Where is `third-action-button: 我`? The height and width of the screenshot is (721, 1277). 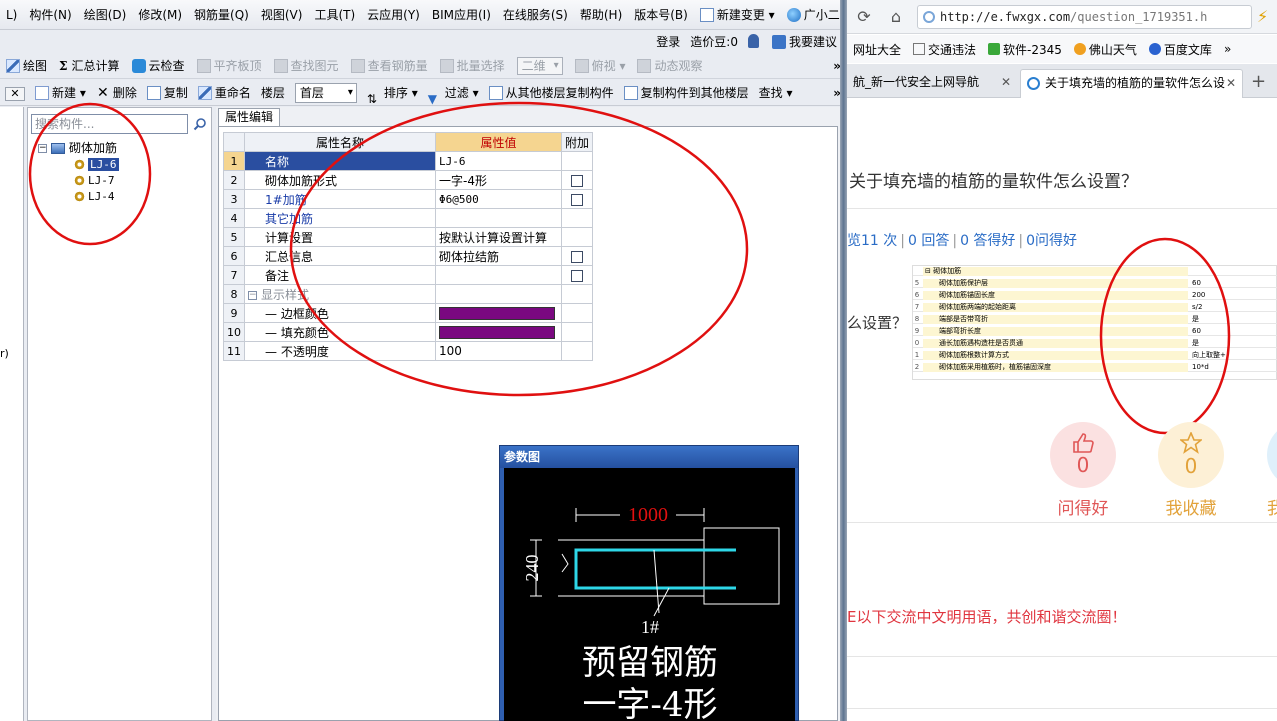
third-action-button: 我 is located at coordinates (1272, 470).